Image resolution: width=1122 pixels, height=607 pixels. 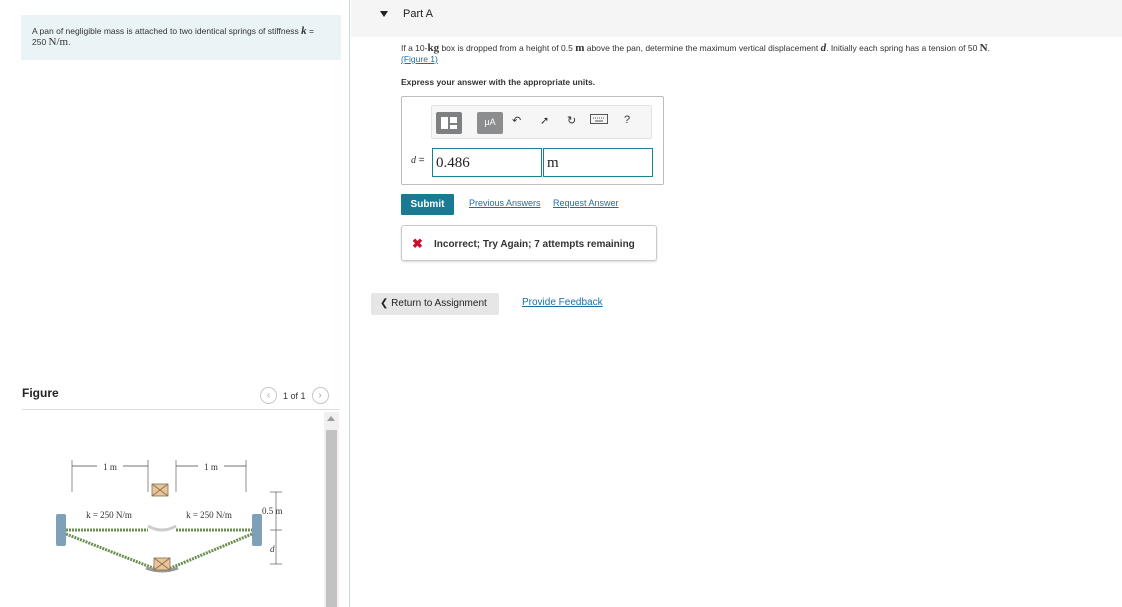 I want to click on spring-pan-figure: 1 m 1 m 0.5 m d k = 250 N/m k = 250 N/m, so click(x=169, y=516).